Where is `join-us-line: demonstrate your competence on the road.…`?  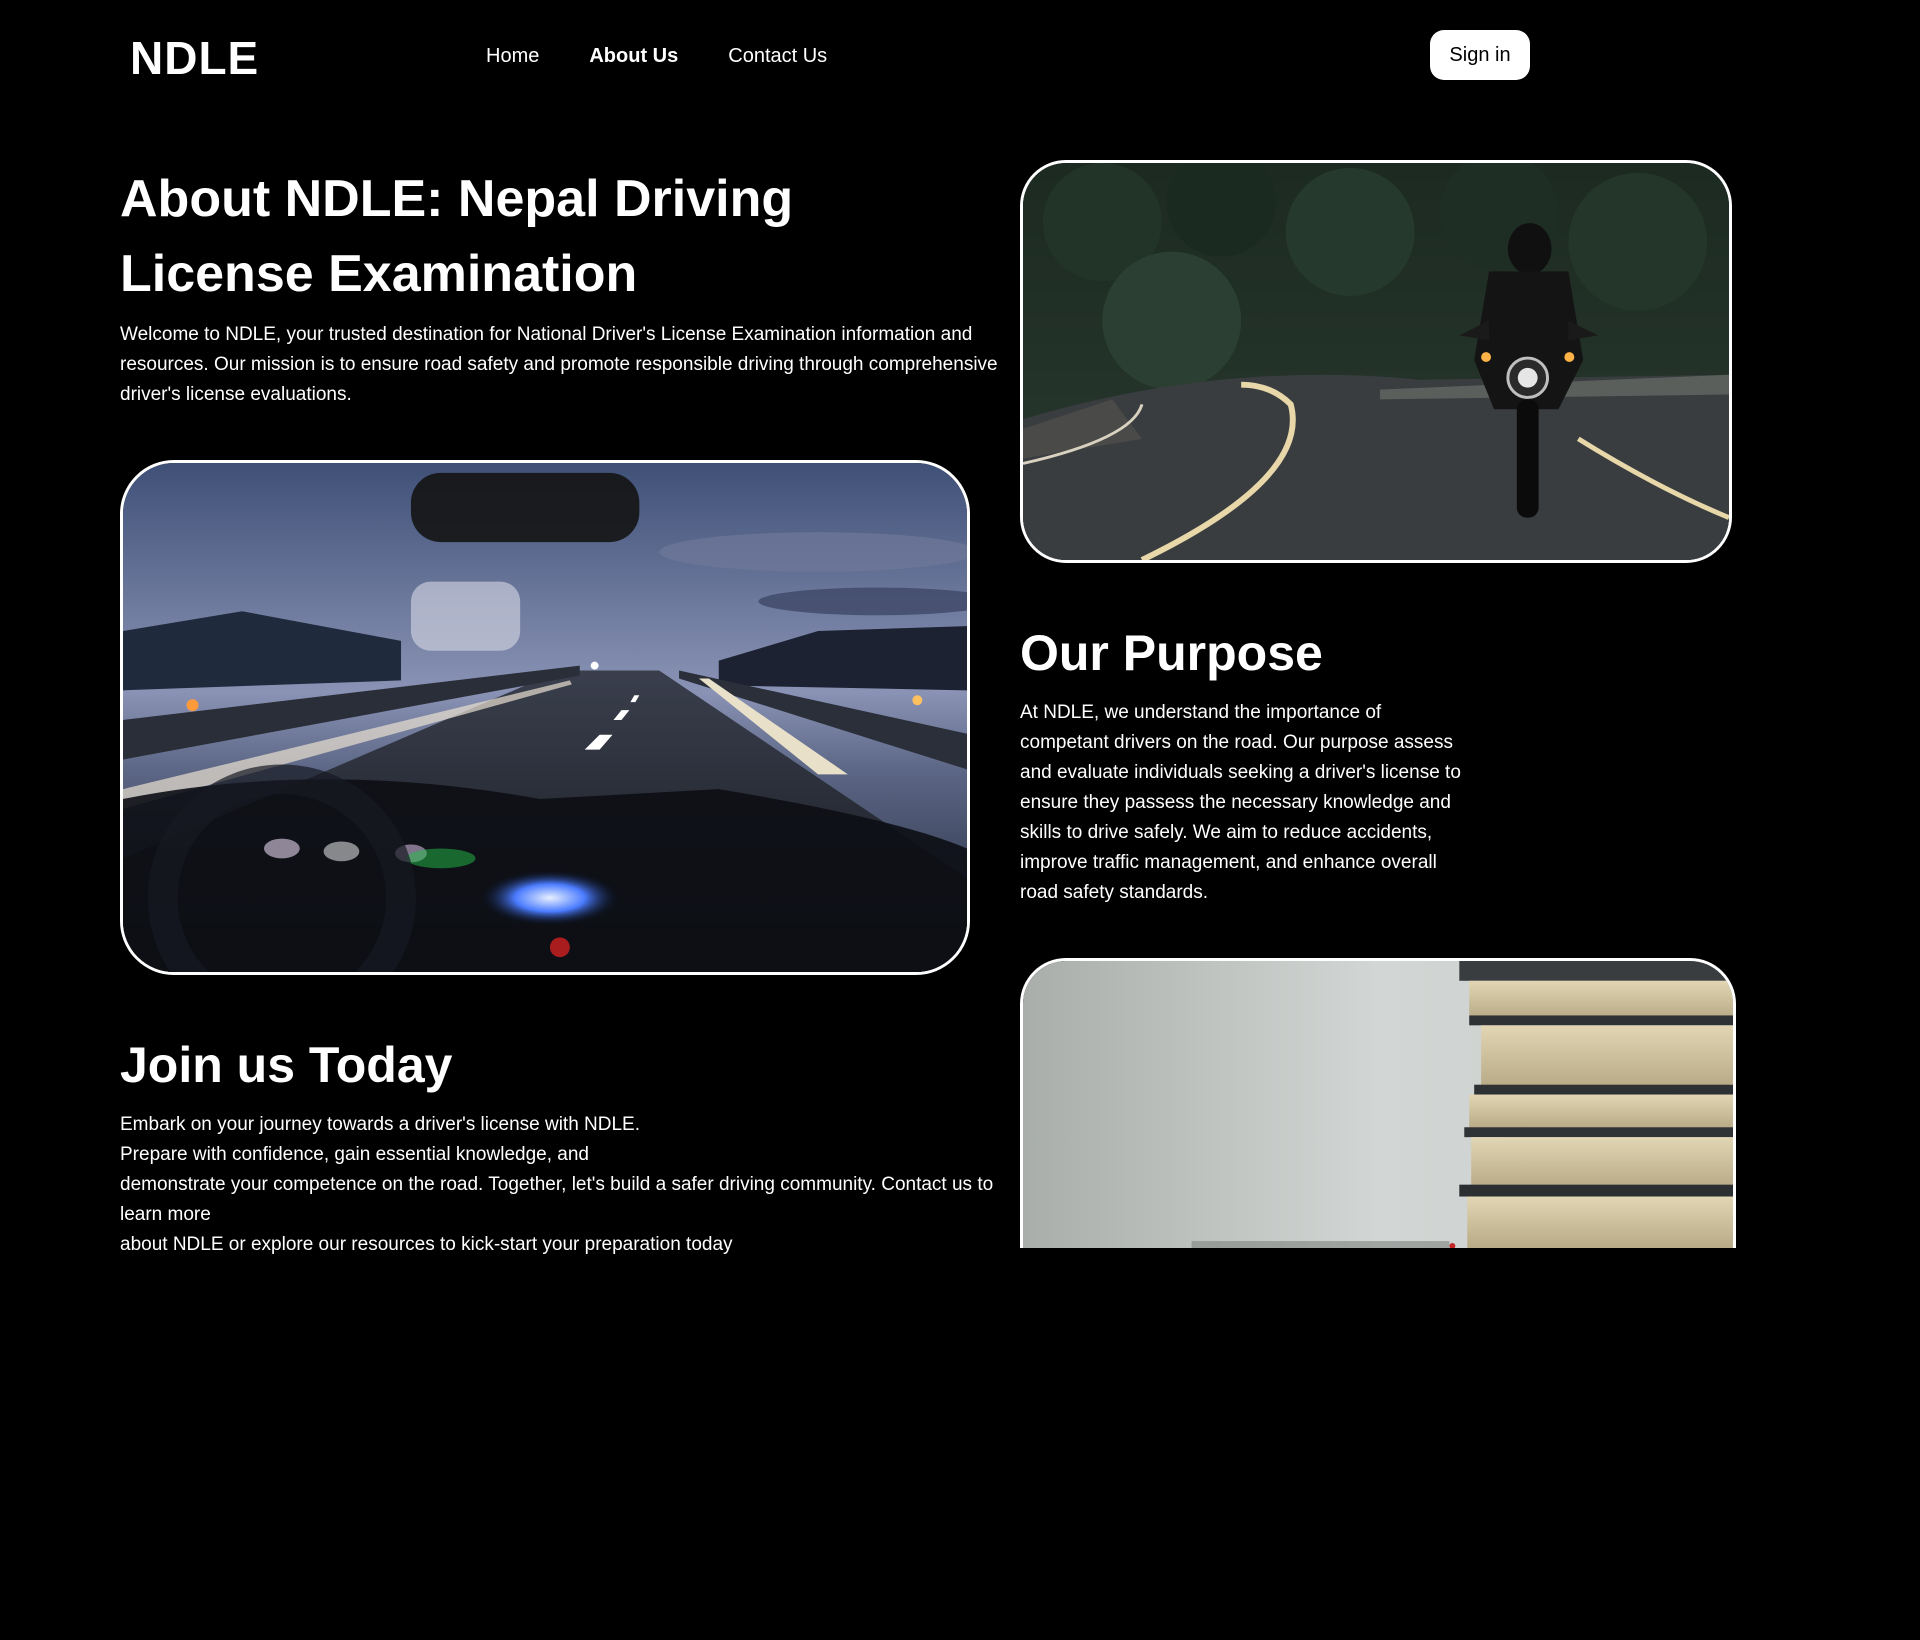
join-us-line: demonstrate your competence on the road.… is located at coordinates (557, 1199).